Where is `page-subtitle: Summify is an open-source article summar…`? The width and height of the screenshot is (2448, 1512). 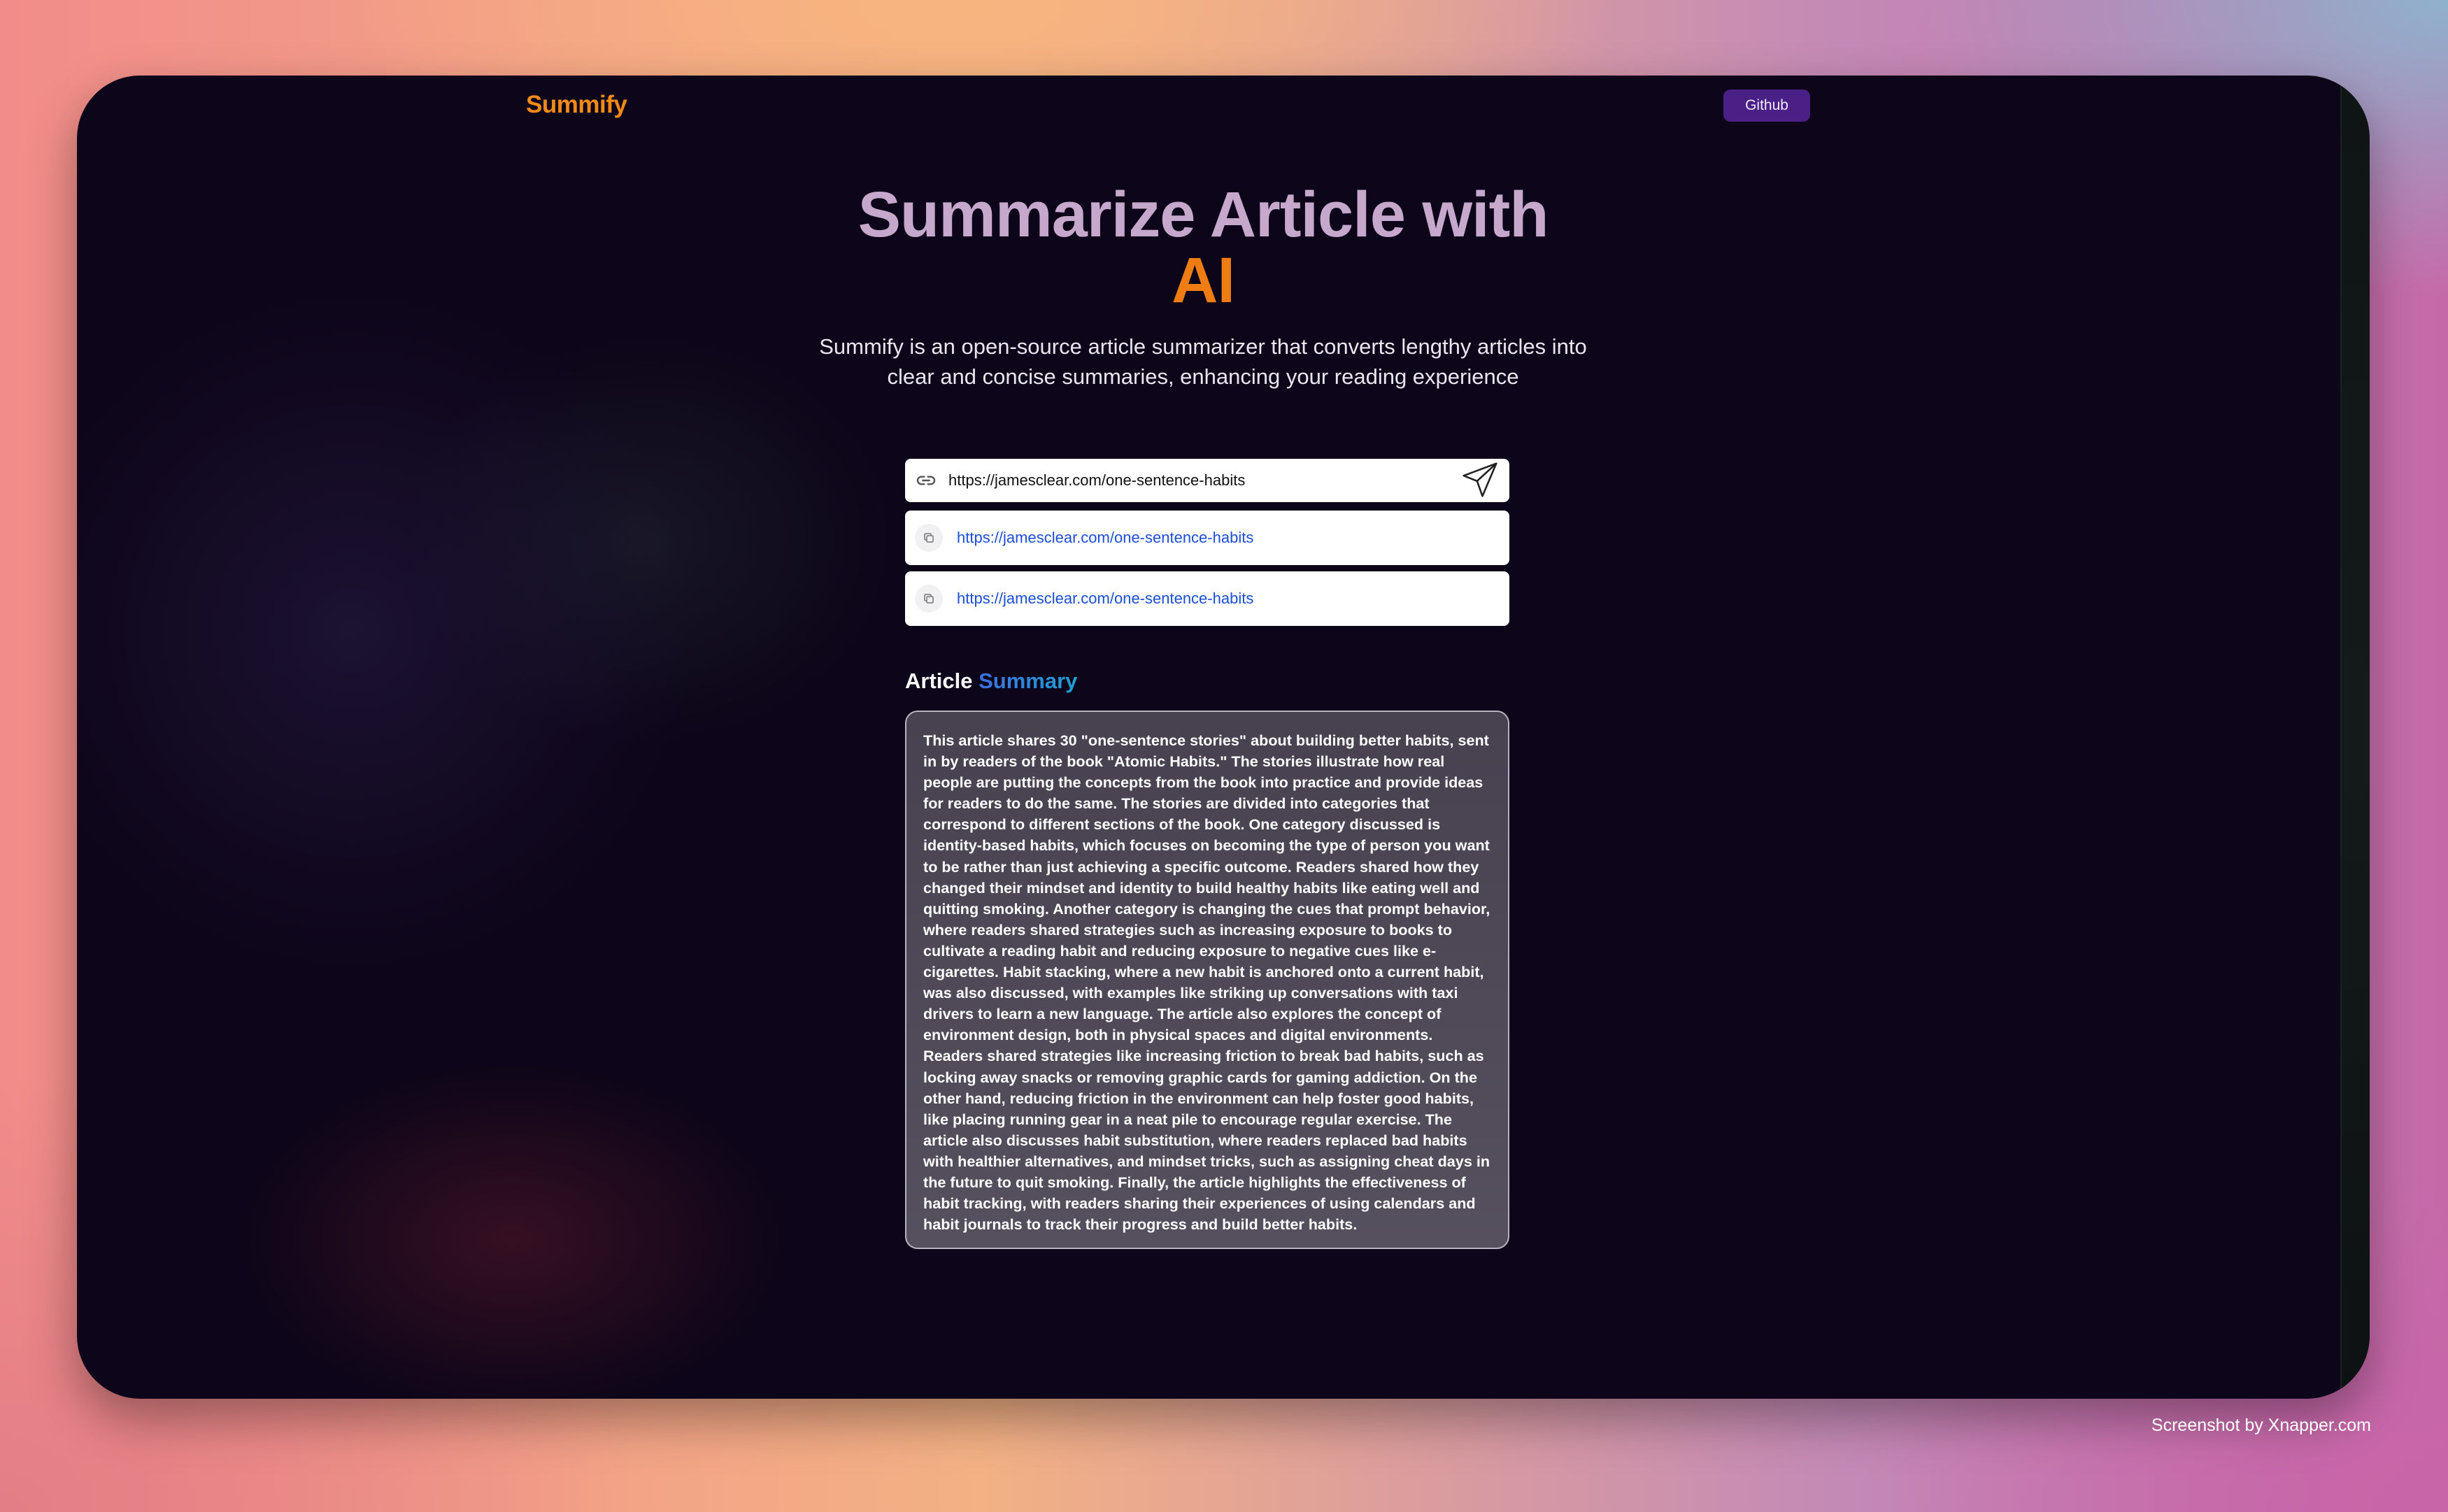 page-subtitle: Summify is an open-source article summar… is located at coordinates (1203, 361).